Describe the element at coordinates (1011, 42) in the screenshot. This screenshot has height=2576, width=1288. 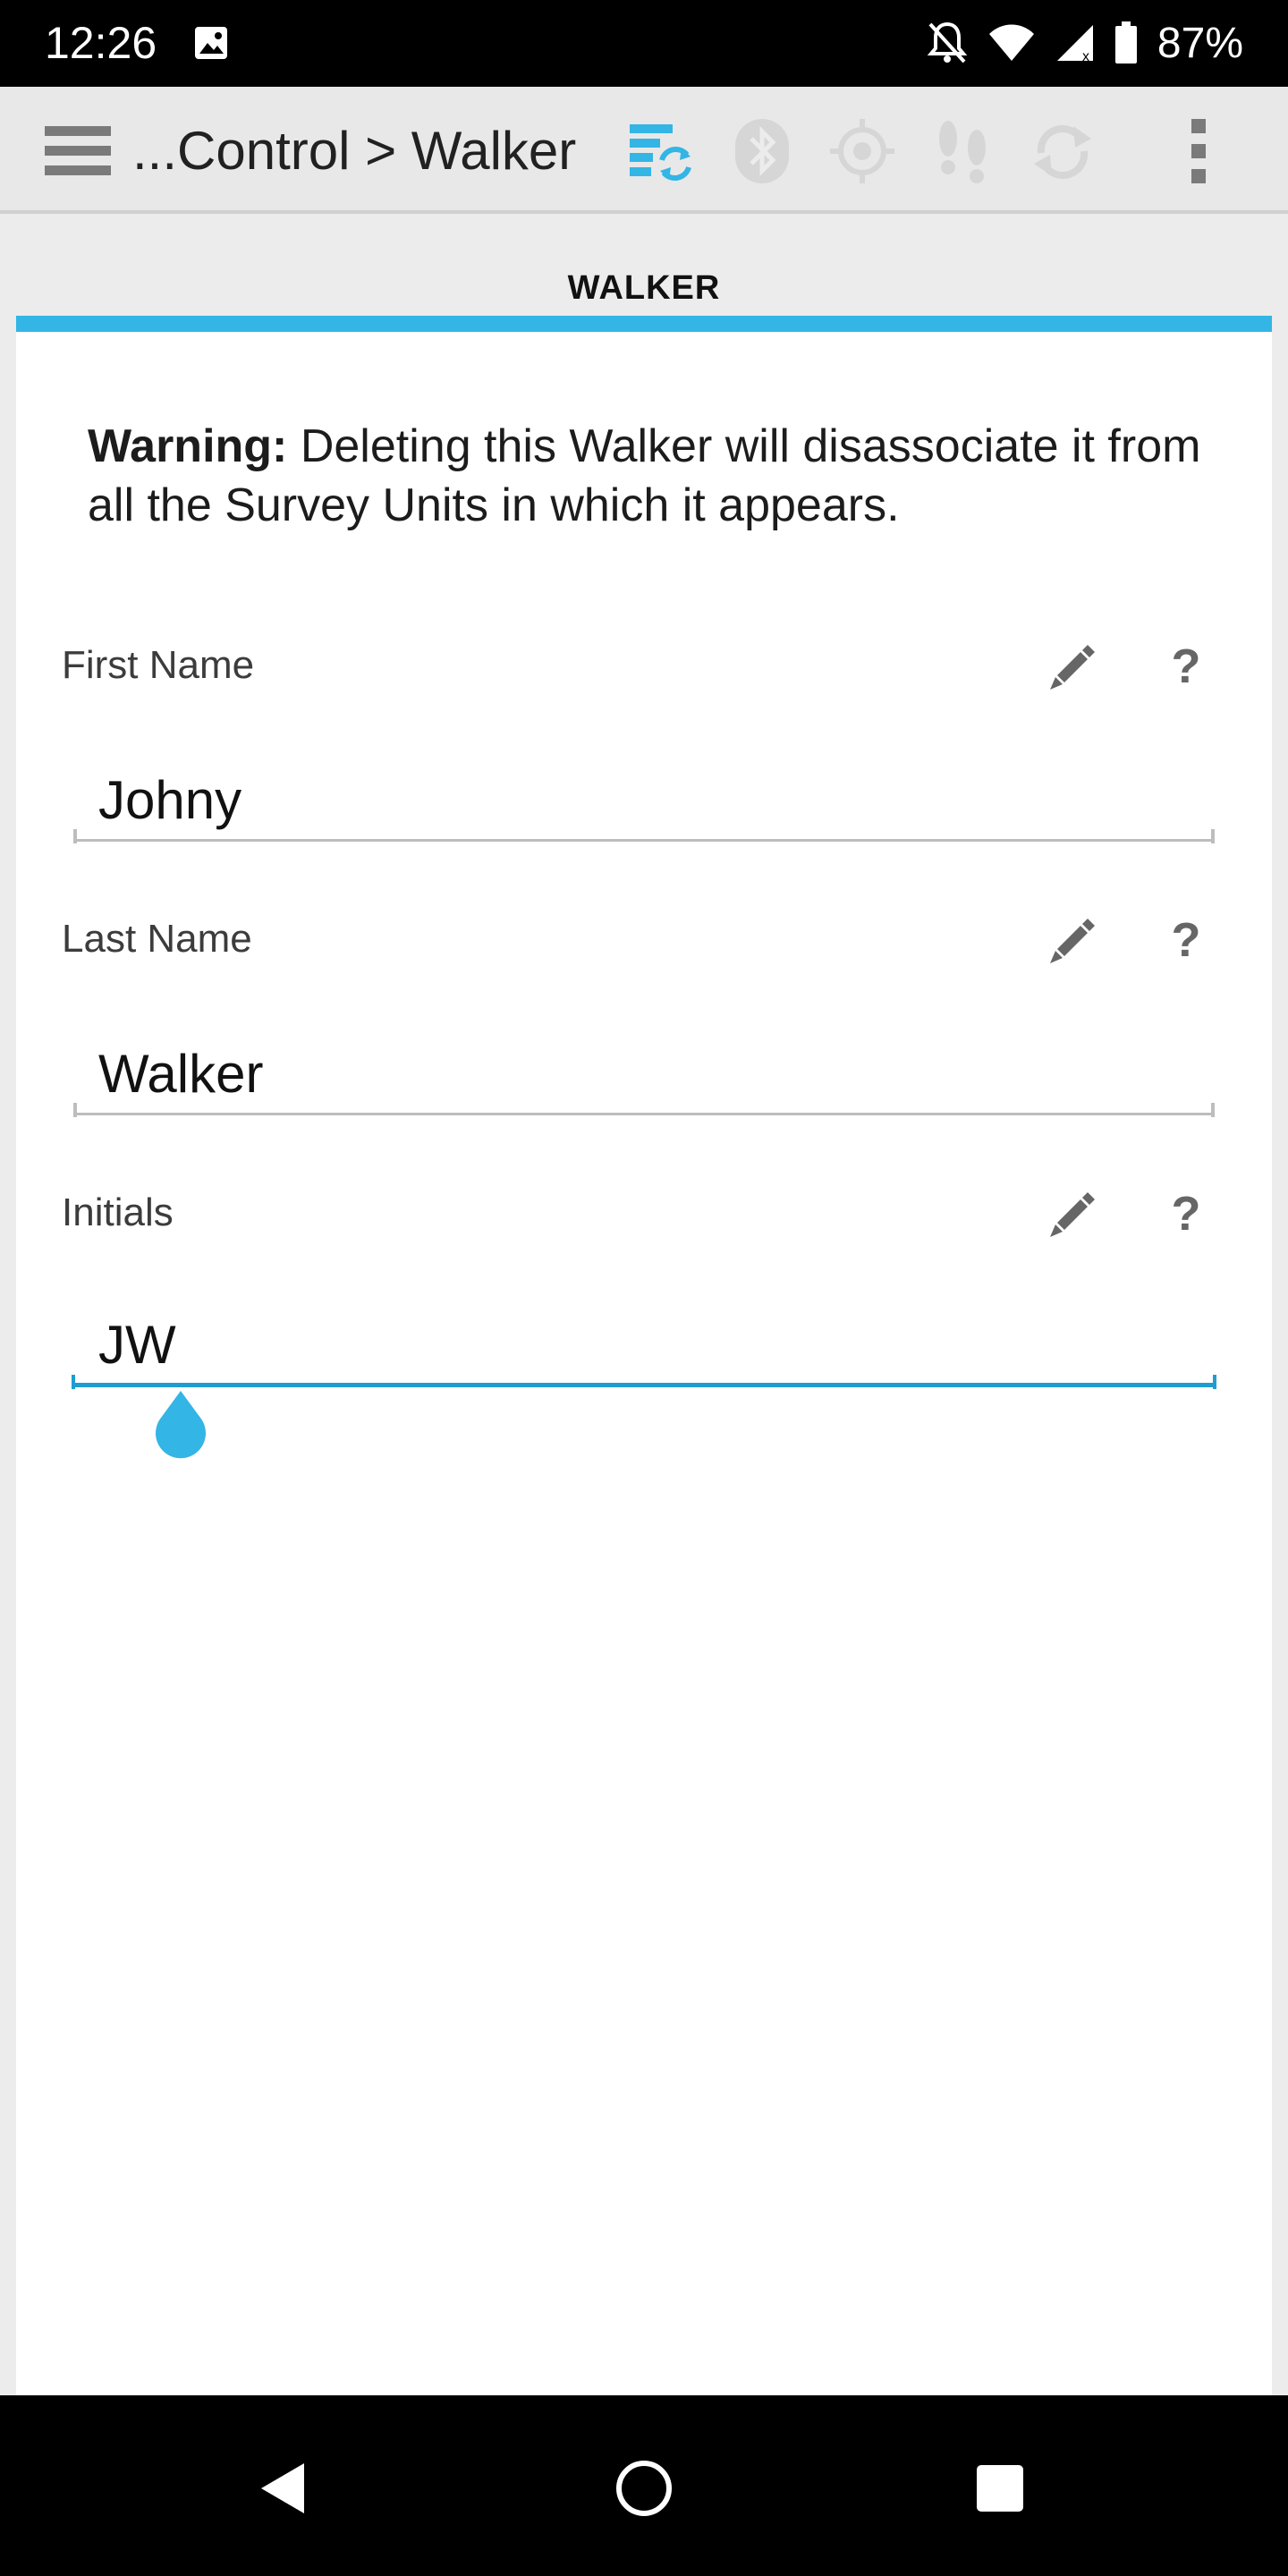
I see `wifi-icon` at that location.